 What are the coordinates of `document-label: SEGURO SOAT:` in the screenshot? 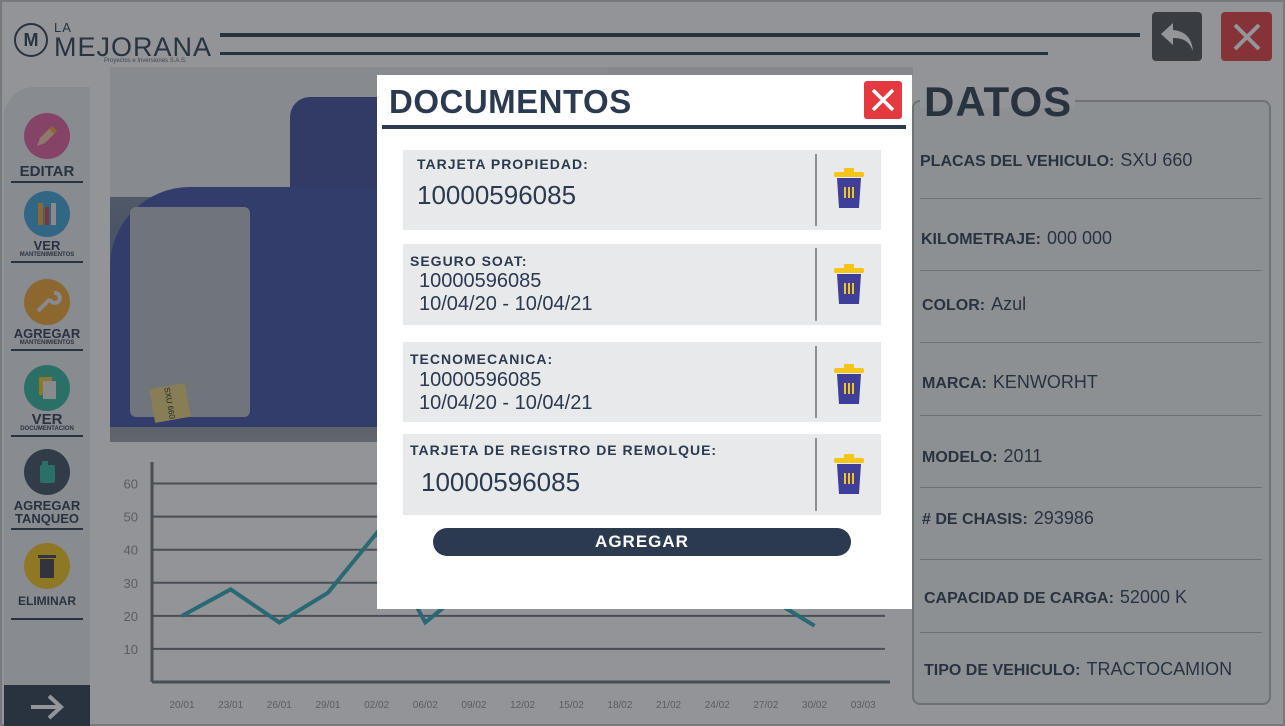 It's located at (469, 261).